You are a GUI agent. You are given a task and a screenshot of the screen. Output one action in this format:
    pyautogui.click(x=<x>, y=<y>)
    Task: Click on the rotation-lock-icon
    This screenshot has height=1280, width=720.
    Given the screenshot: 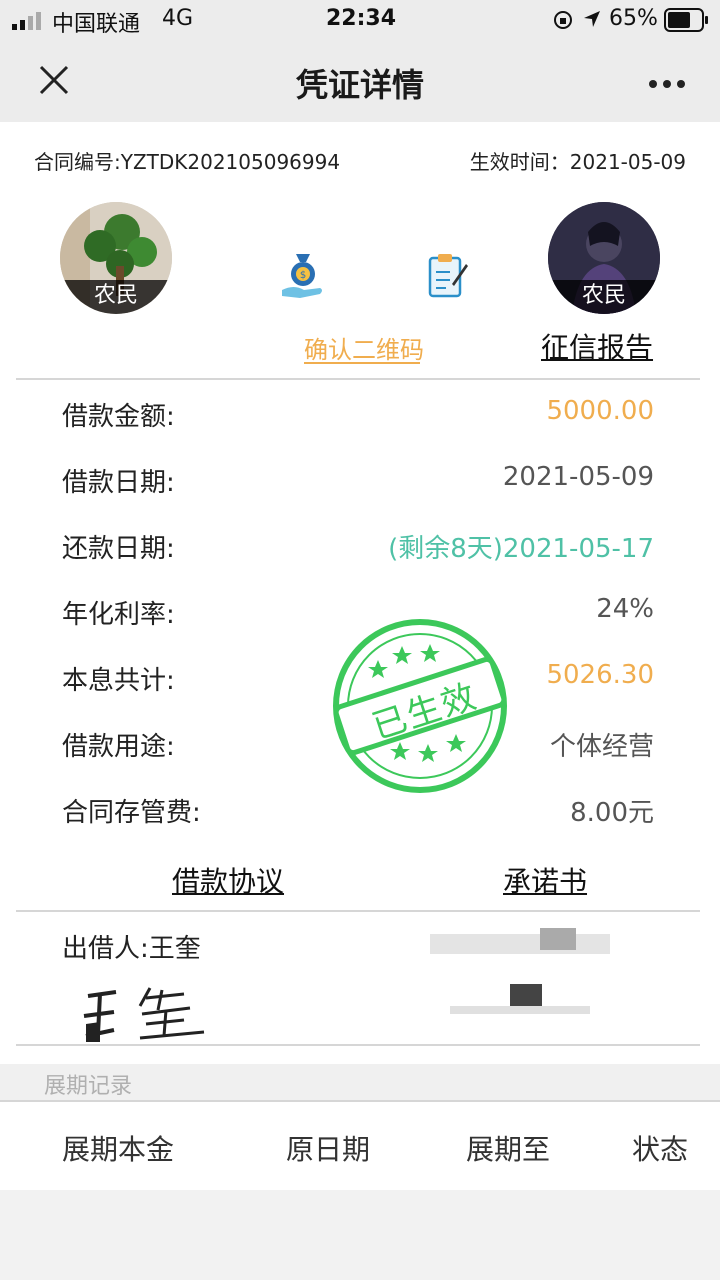 What is the action you would take?
    pyautogui.click(x=563, y=22)
    